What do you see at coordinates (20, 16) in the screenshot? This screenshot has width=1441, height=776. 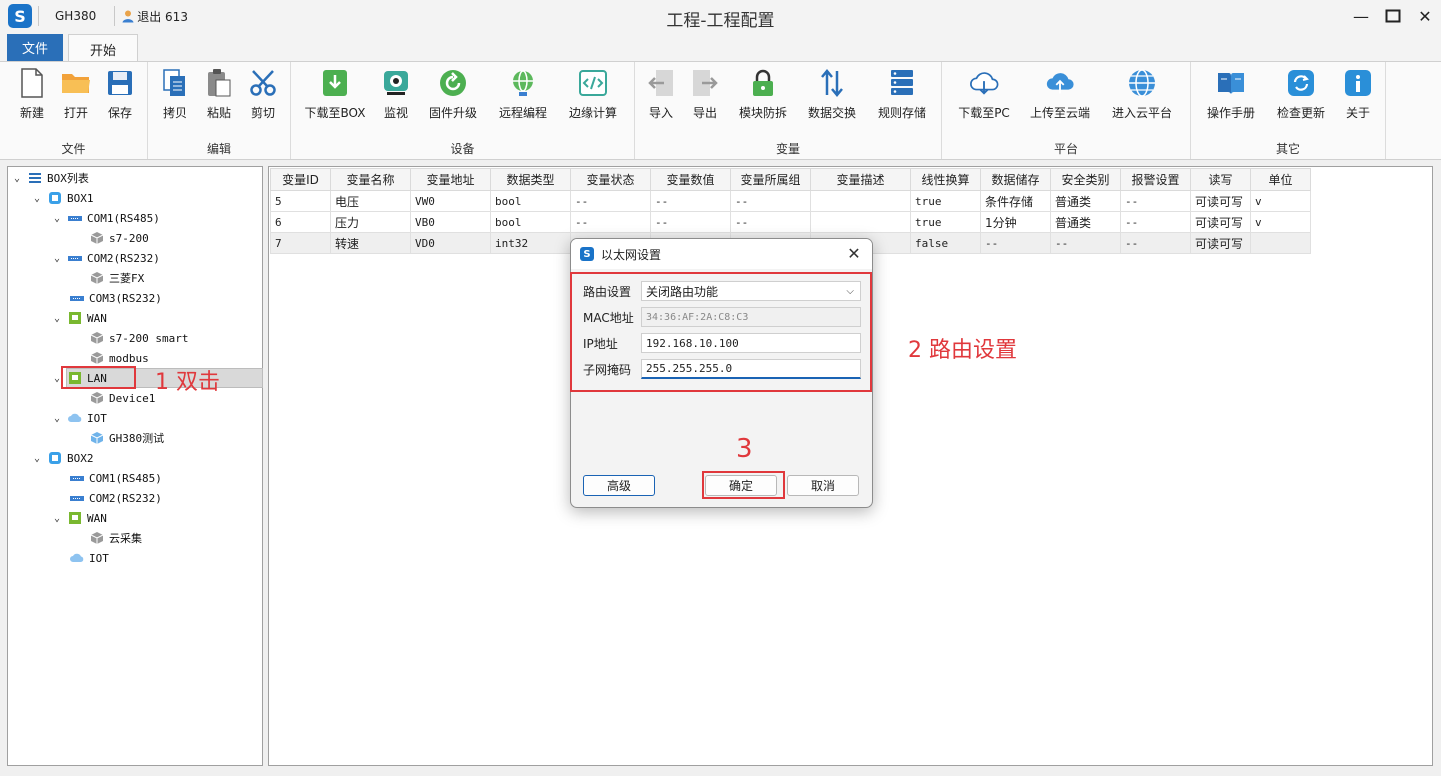 I see `app-logo-icon: S` at bounding box center [20, 16].